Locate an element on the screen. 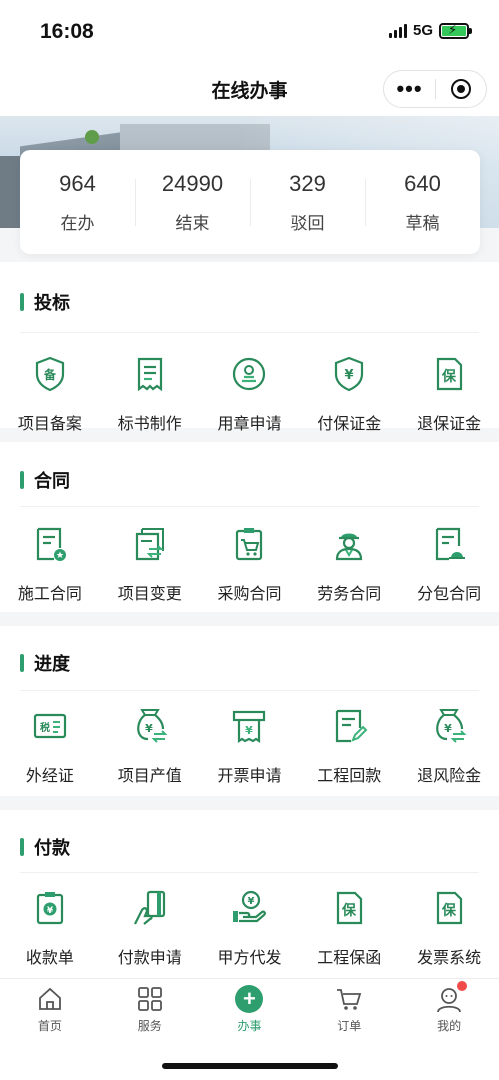  stat-in-progress: 964 在办 is located at coordinates (77, 202).